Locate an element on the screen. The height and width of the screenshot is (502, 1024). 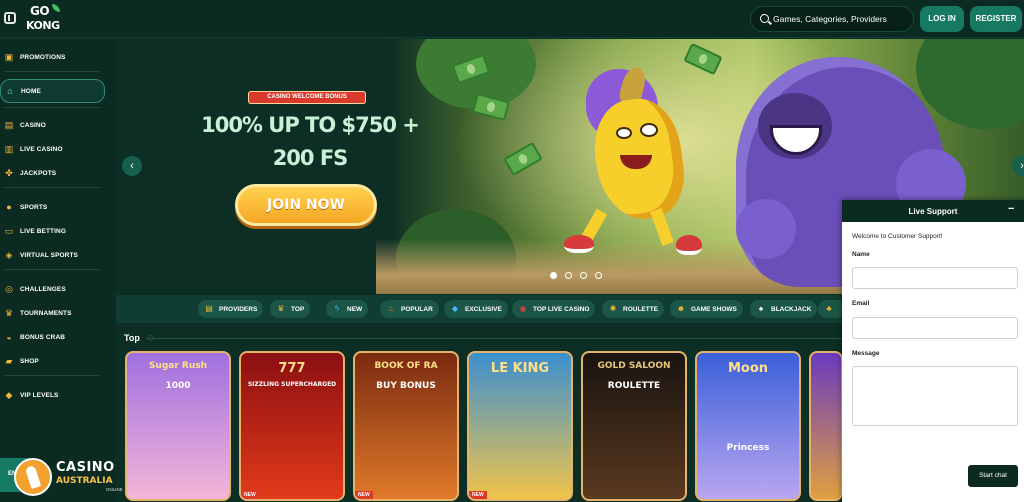
virtual-sports-icon: ◈ is located at coordinates (9, 255).